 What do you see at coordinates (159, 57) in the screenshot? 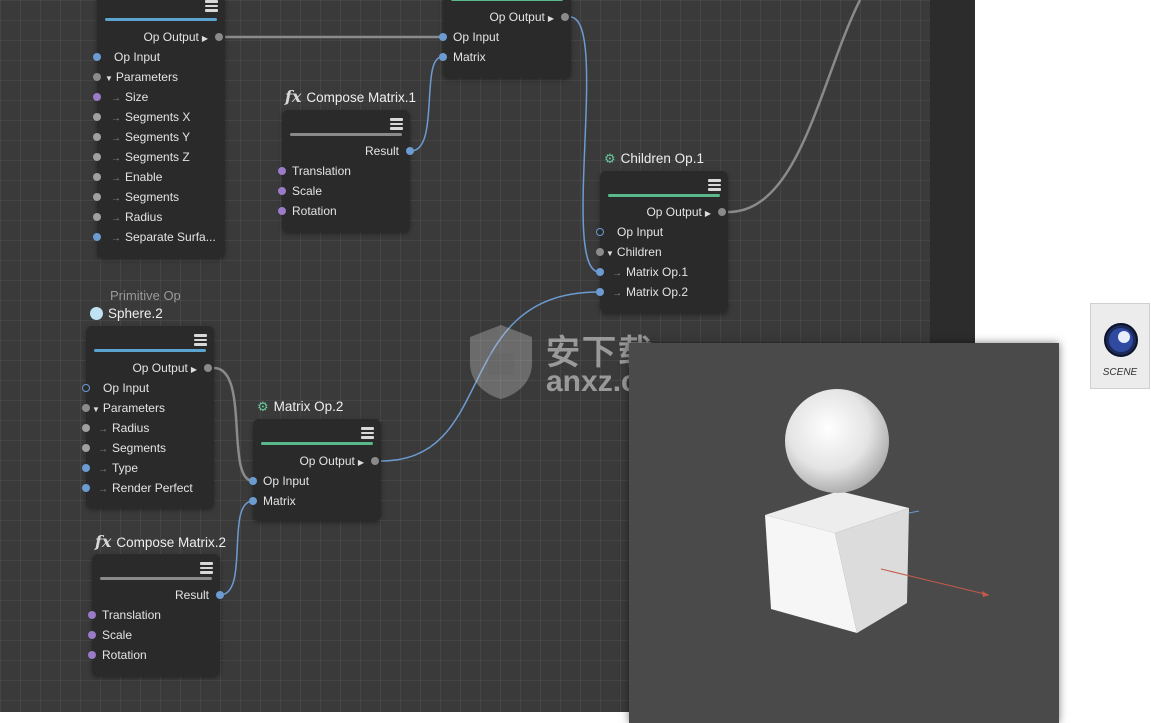
I see `input-row: Op Input` at bounding box center [159, 57].